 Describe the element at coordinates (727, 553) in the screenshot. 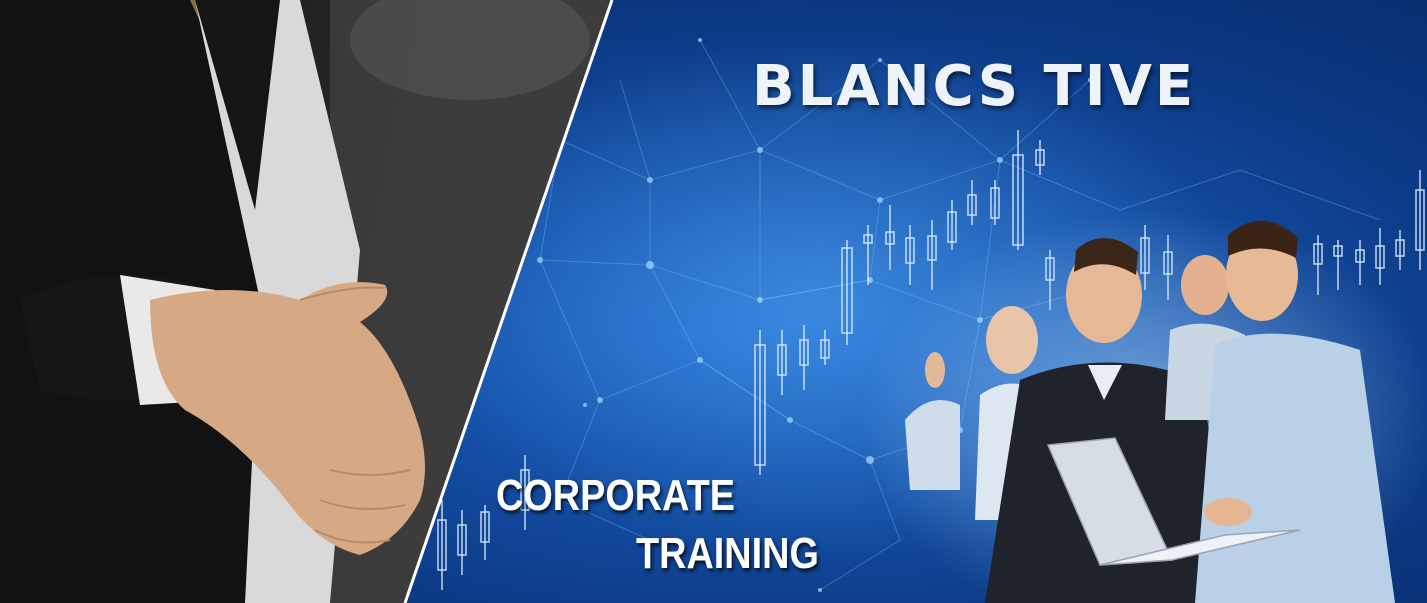

I see `tagline-line-2: TRAINING` at that location.